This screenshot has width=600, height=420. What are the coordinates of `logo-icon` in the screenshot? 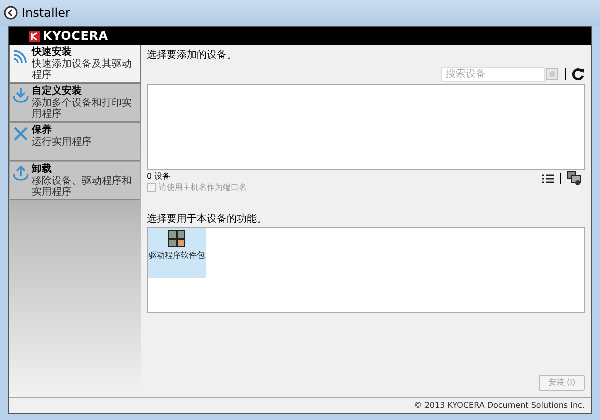 It's located at (34, 36).